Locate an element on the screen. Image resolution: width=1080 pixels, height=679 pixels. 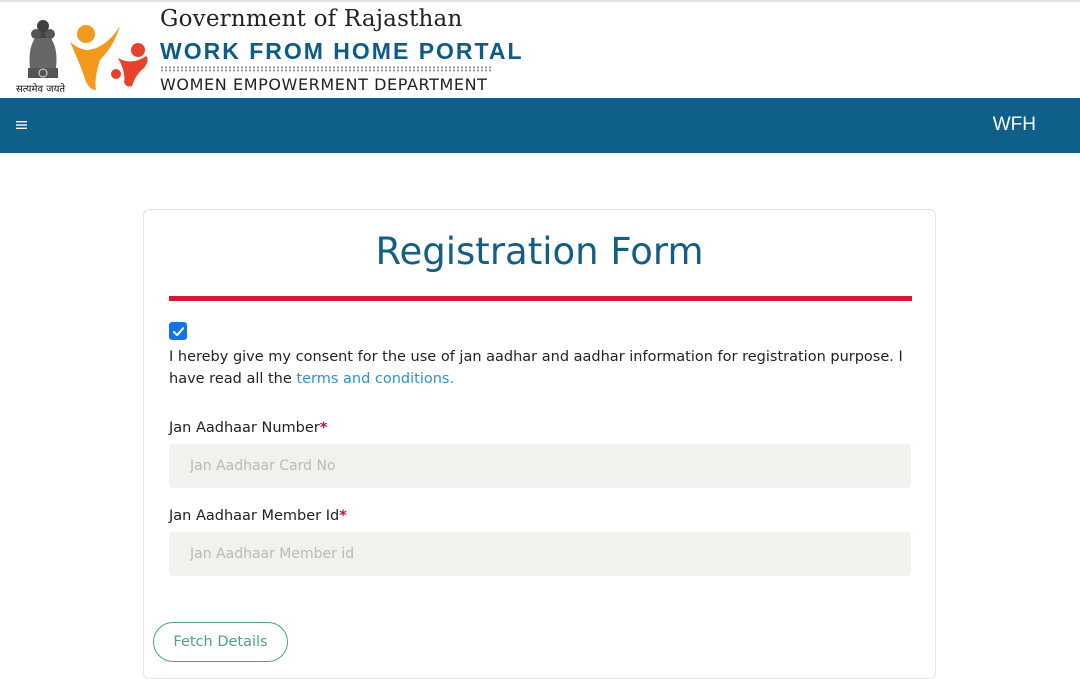
dotted-divider is located at coordinates (325, 69).